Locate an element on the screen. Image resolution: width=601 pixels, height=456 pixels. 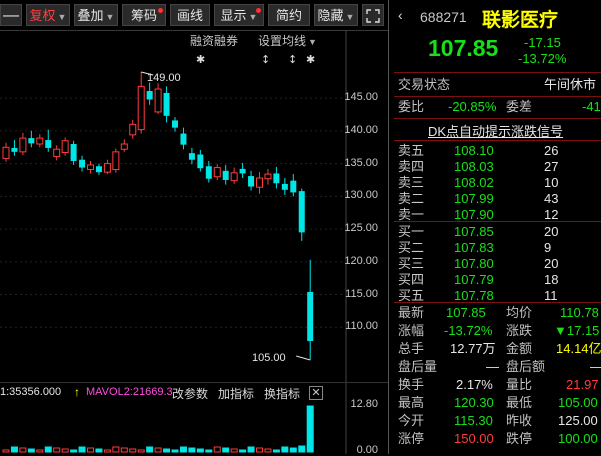
overlay-button: 叠加 ▼ is located at coordinates (96, 15).